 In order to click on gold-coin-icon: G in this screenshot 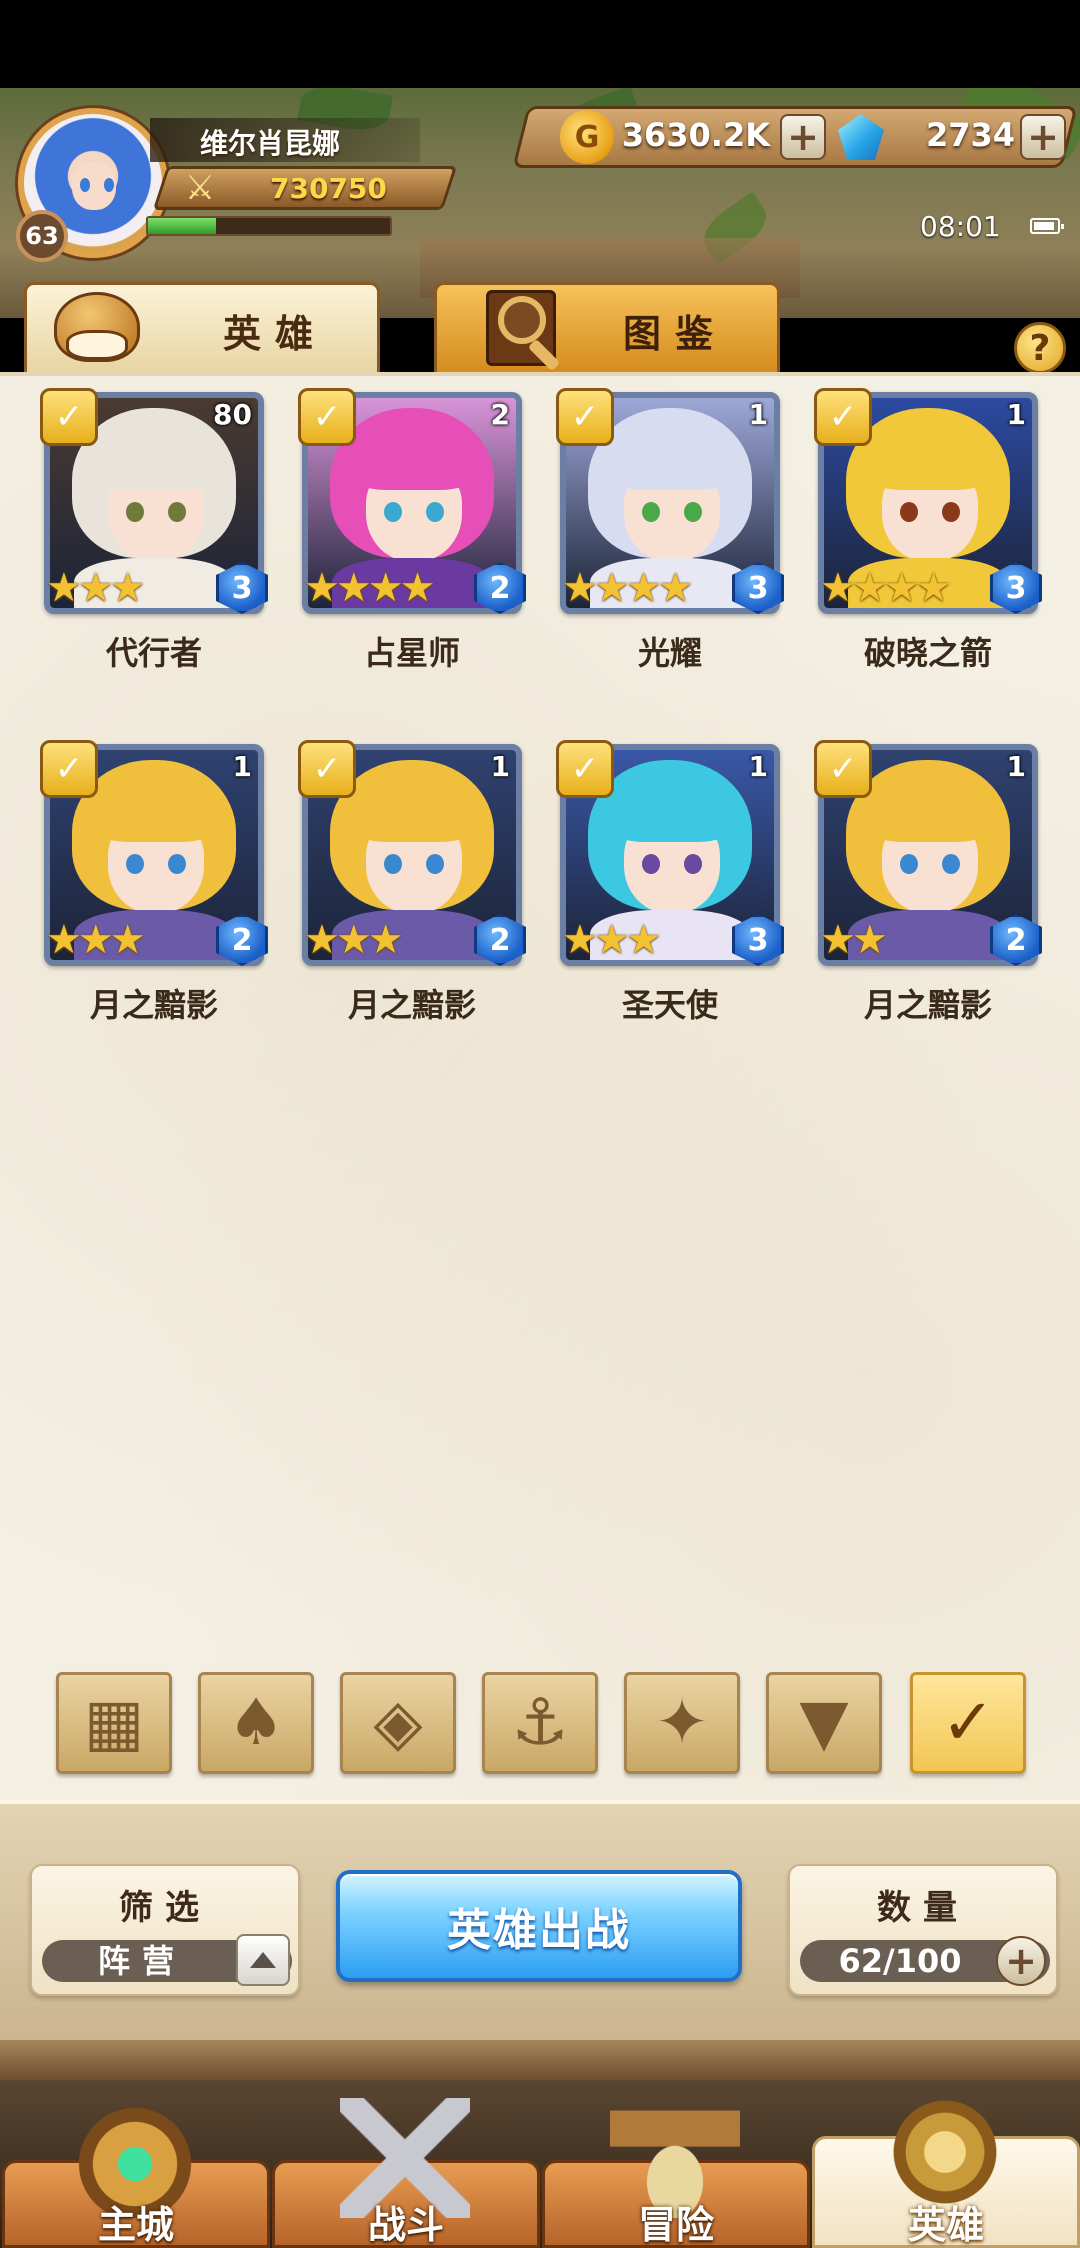, I will do `click(587, 137)`.